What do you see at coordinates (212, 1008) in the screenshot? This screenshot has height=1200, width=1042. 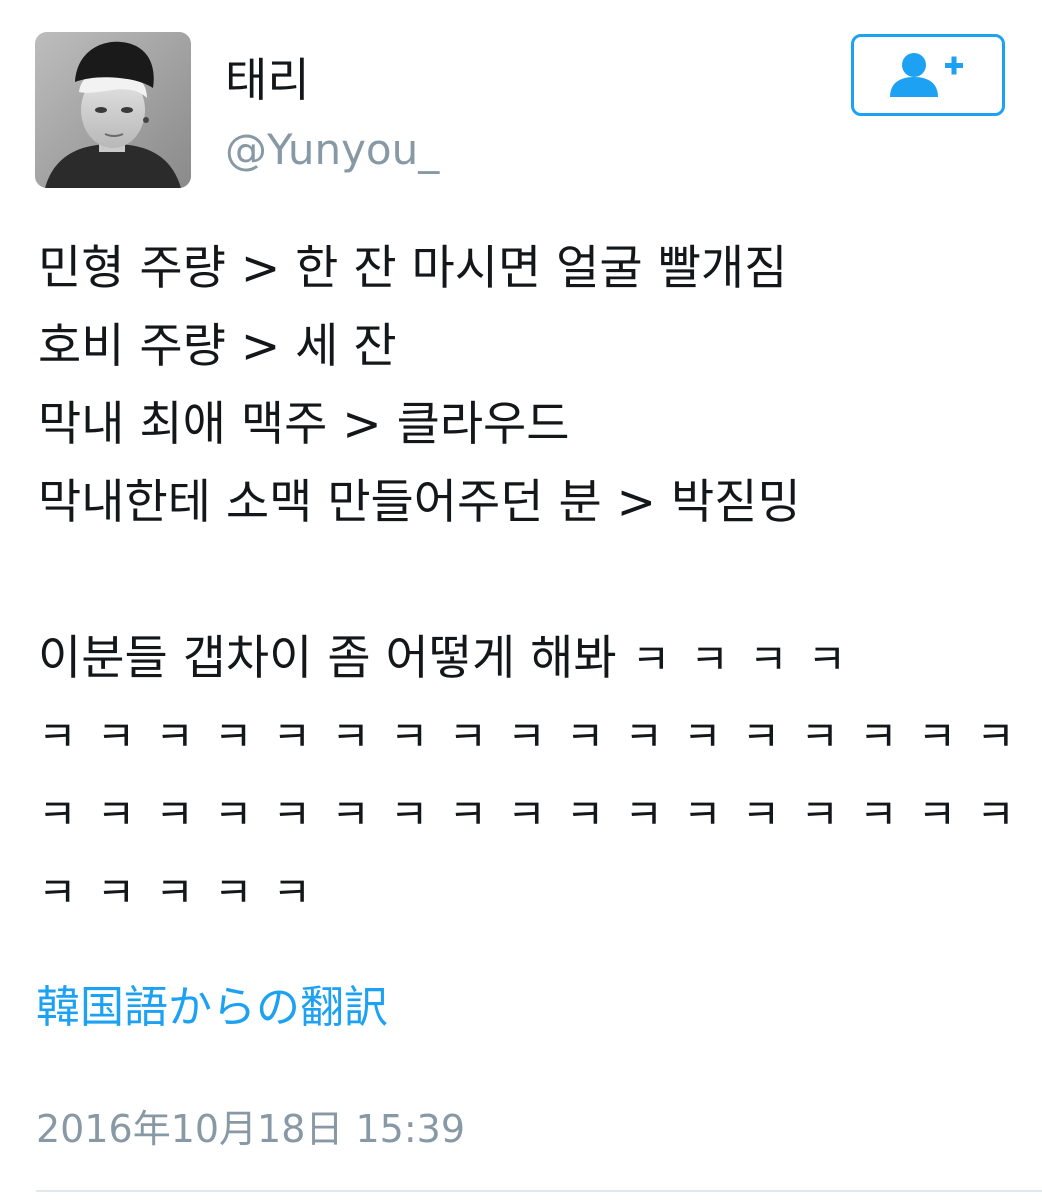 I see `translate-link: 韓国語からの翻訳` at bounding box center [212, 1008].